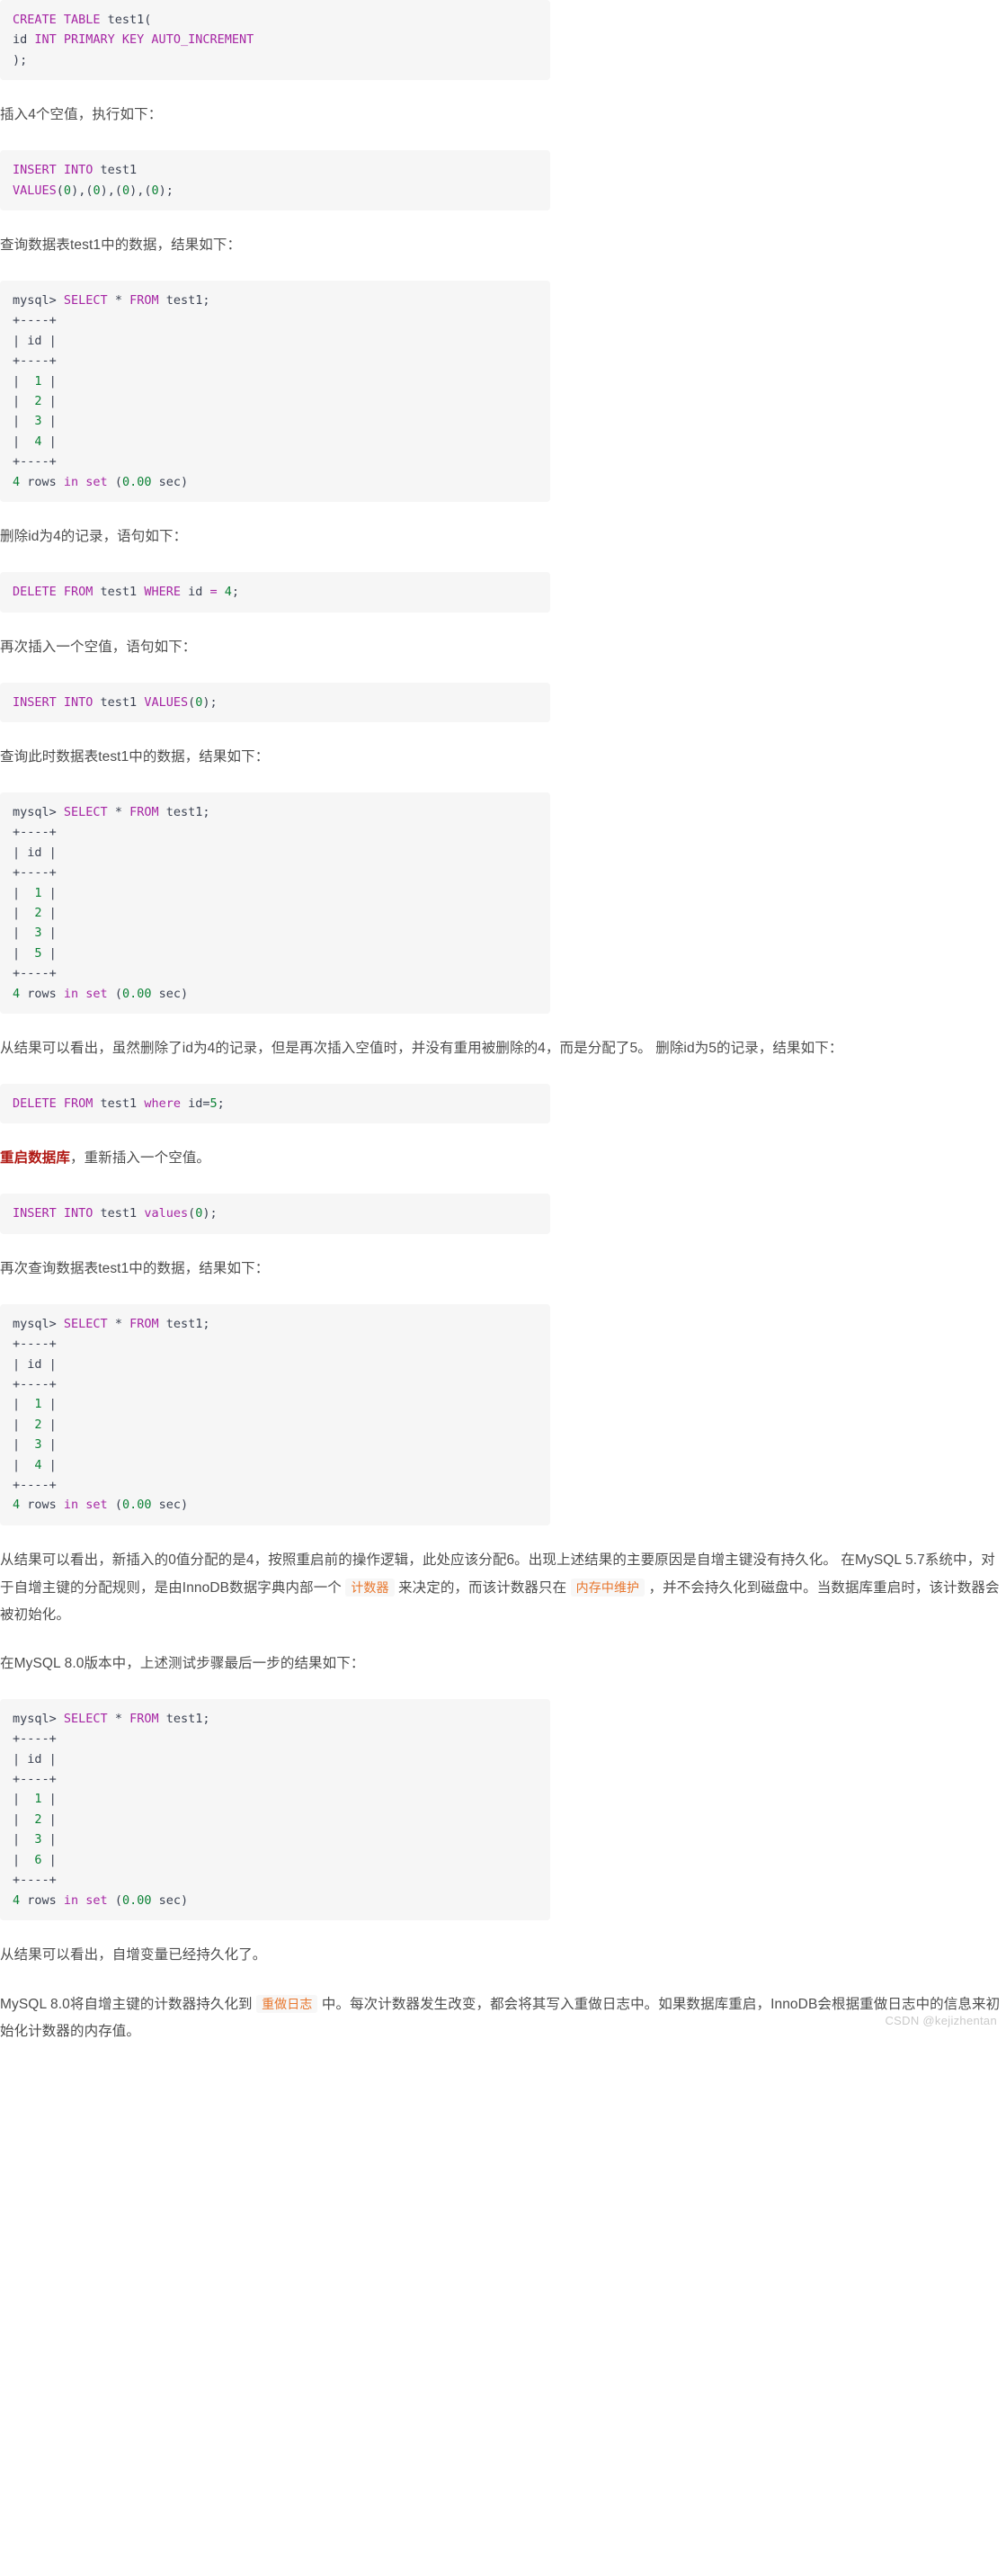 The image size is (1006, 2576). What do you see at coordinates (199, 1103) in the screenshot?
I see `code-token: id=` at bounding box center [199, 1103].